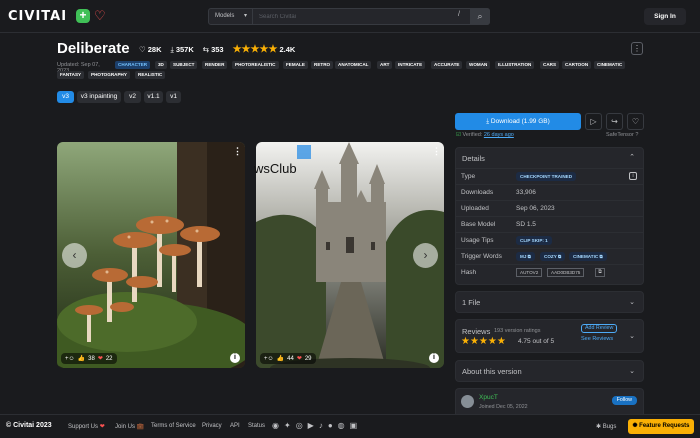  Describe the element at coordinates (154, 49) in the screenshot. I see `likes-count: 28K` at that location.